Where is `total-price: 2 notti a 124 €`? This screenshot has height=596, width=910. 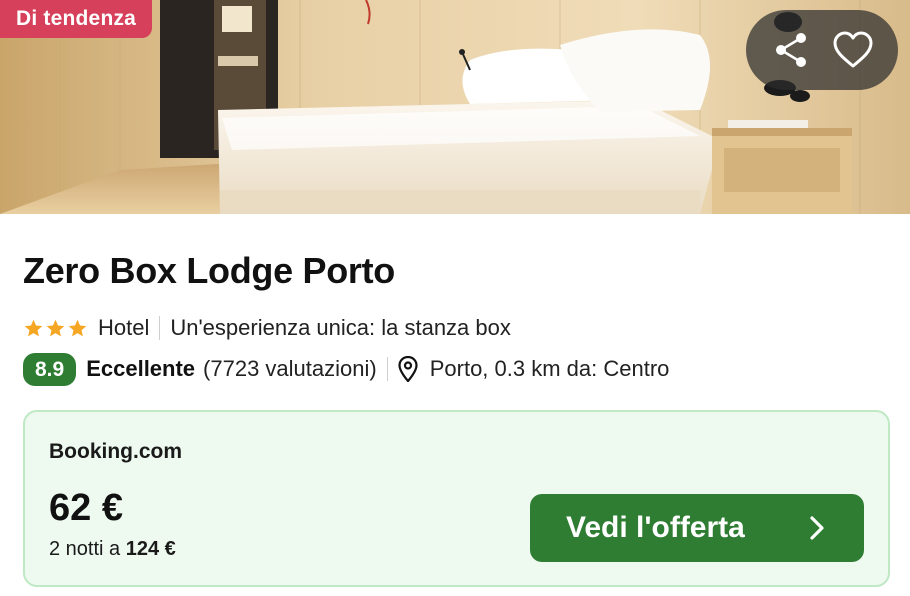
total-price: 2 notti a 124 € is located at coordinates (112, 549).